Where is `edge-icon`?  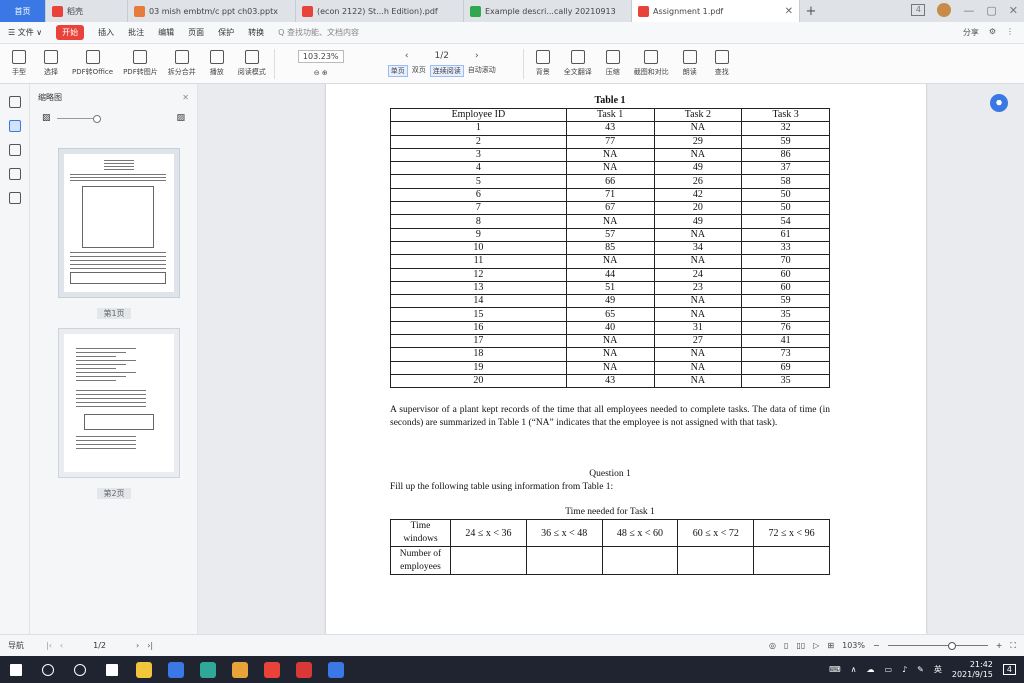
edge-icon is located at coordinates (208, 669).